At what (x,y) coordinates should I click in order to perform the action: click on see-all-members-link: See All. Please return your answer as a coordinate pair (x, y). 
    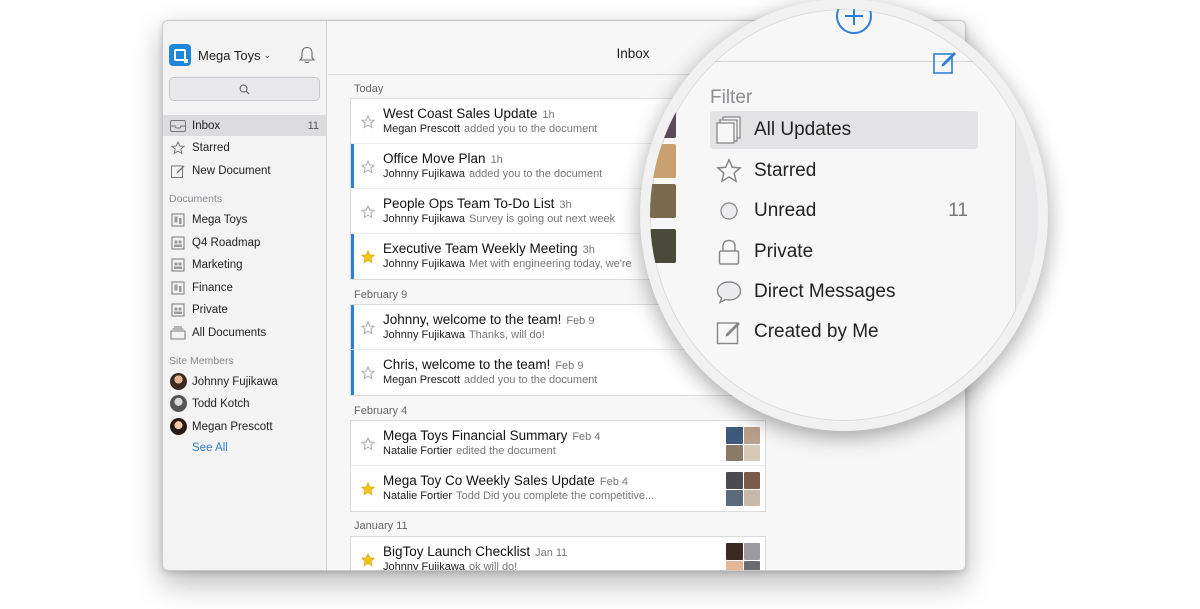
    Looking at the image, I should click on (210, 448).